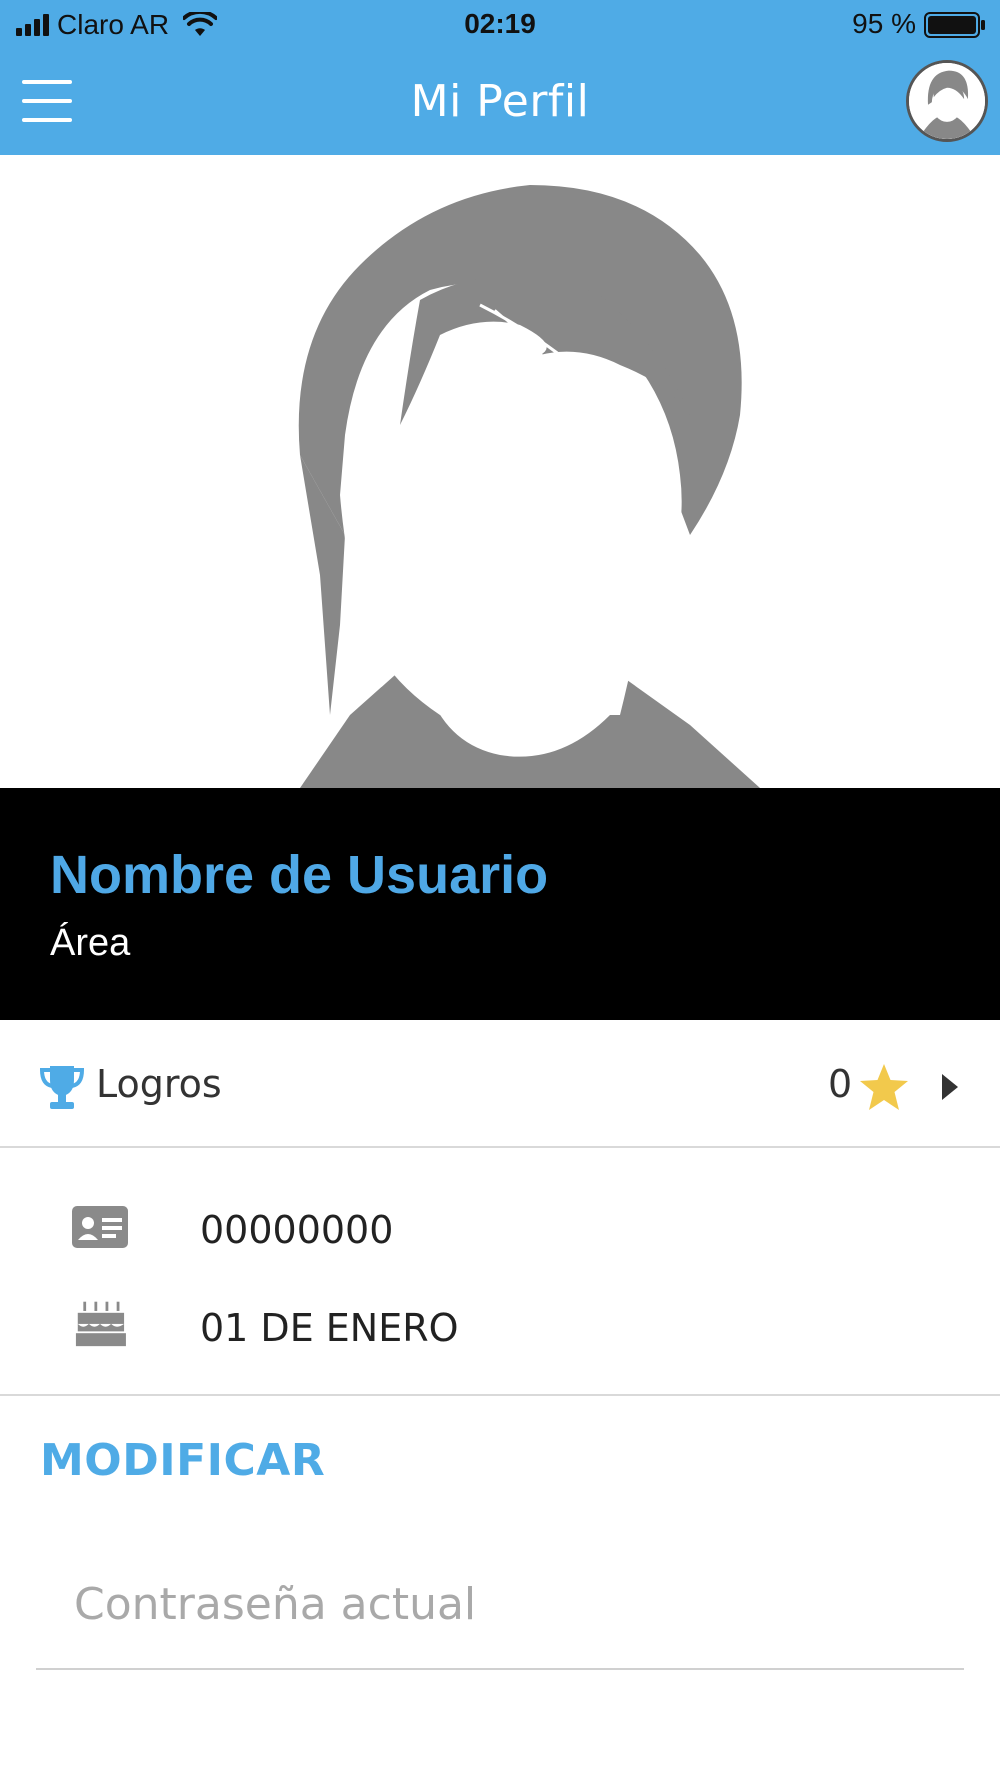 The height and width of the screenshot is (1778, 1000). What do you see at coordinates (500, 1084) in the screenshot?
I see `achievements-row: Logros 0` at bounding box center [500, 1084].